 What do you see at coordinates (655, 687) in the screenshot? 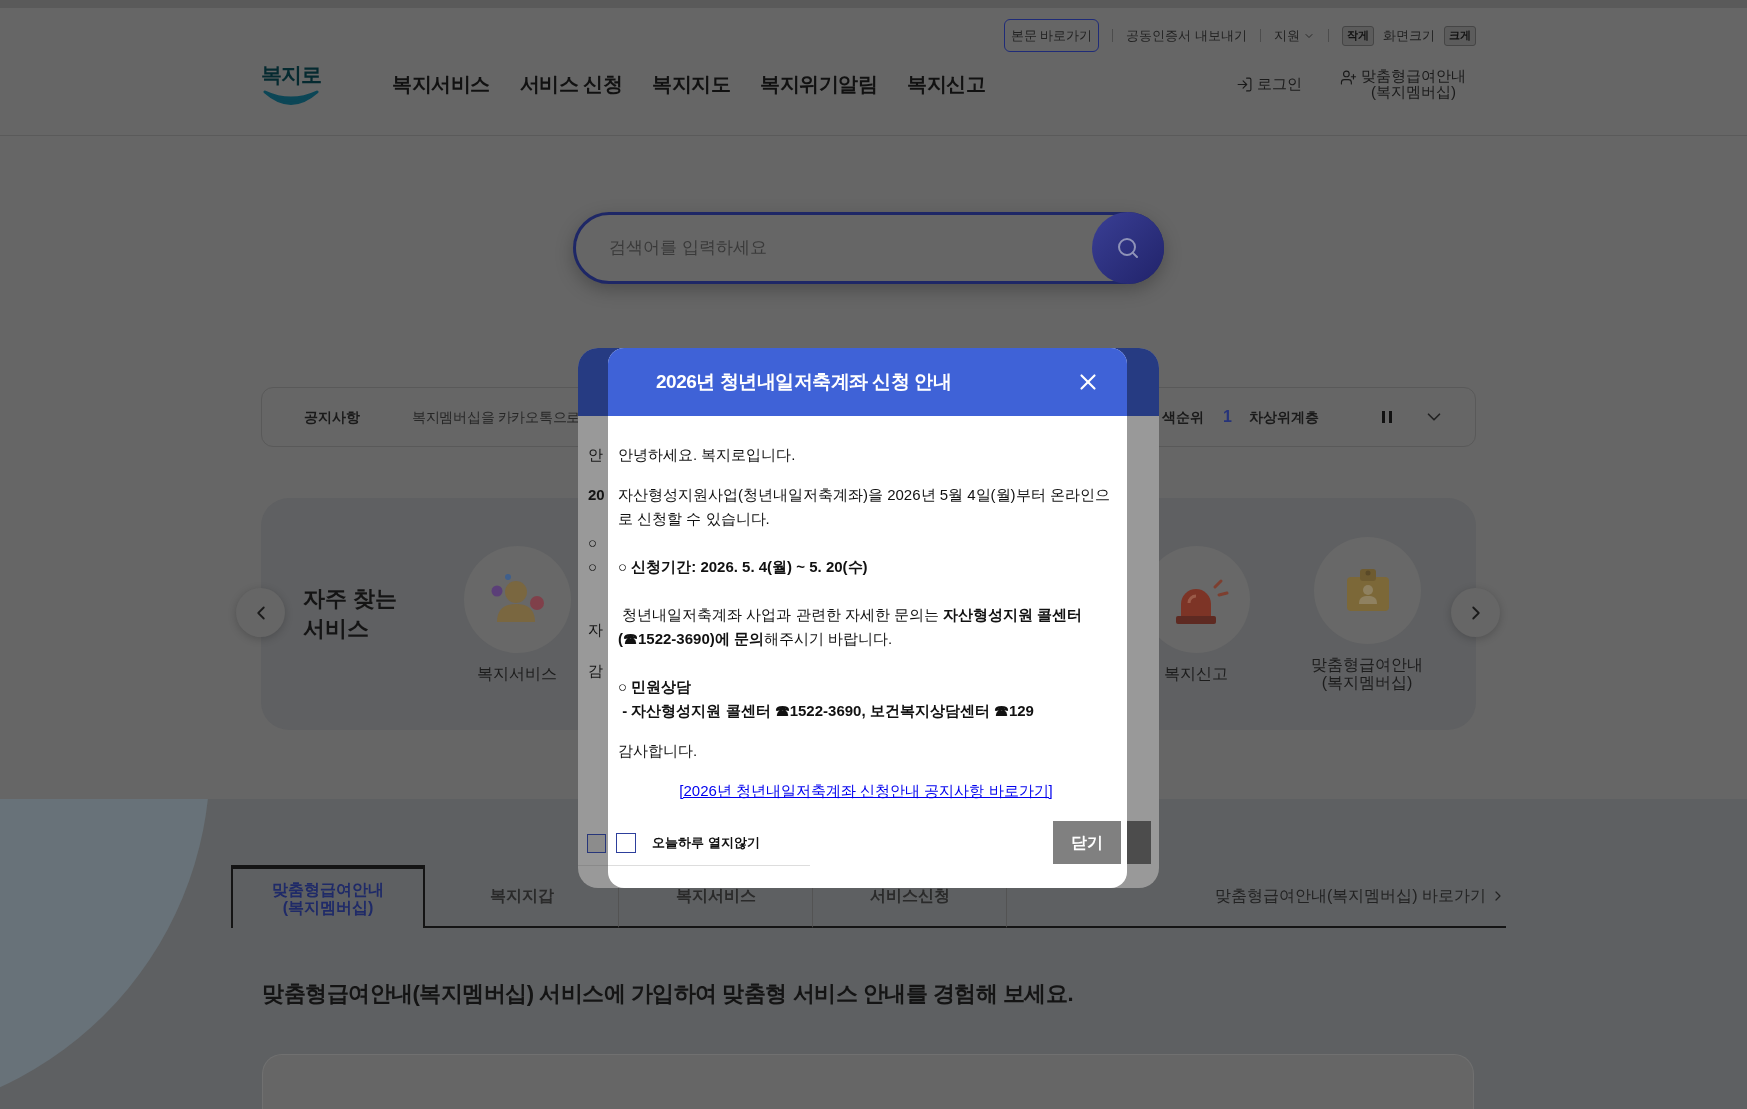
I see `dialog-subheading: ○ 민원상담` at bounding box center [655, 687].